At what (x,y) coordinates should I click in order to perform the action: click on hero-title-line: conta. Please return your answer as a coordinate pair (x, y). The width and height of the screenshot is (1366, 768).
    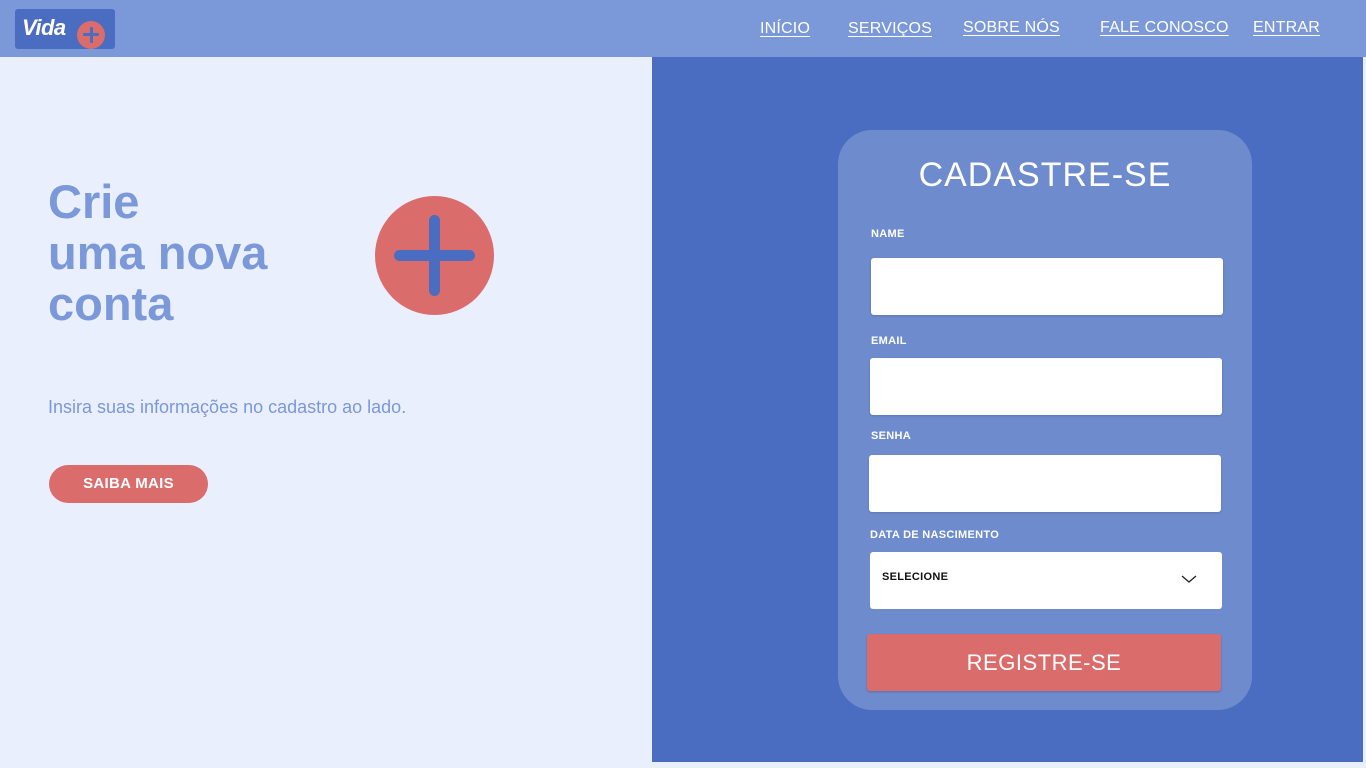
    Looking at the image, I should click on (111, 303).